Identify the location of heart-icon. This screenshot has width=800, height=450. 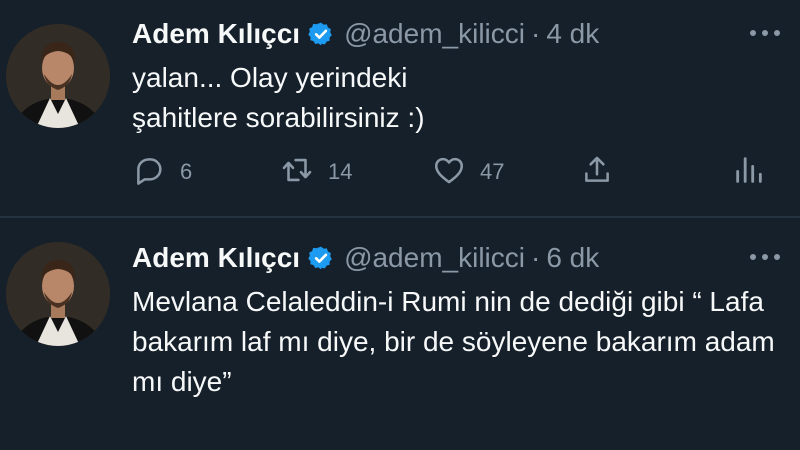
(449, 172).